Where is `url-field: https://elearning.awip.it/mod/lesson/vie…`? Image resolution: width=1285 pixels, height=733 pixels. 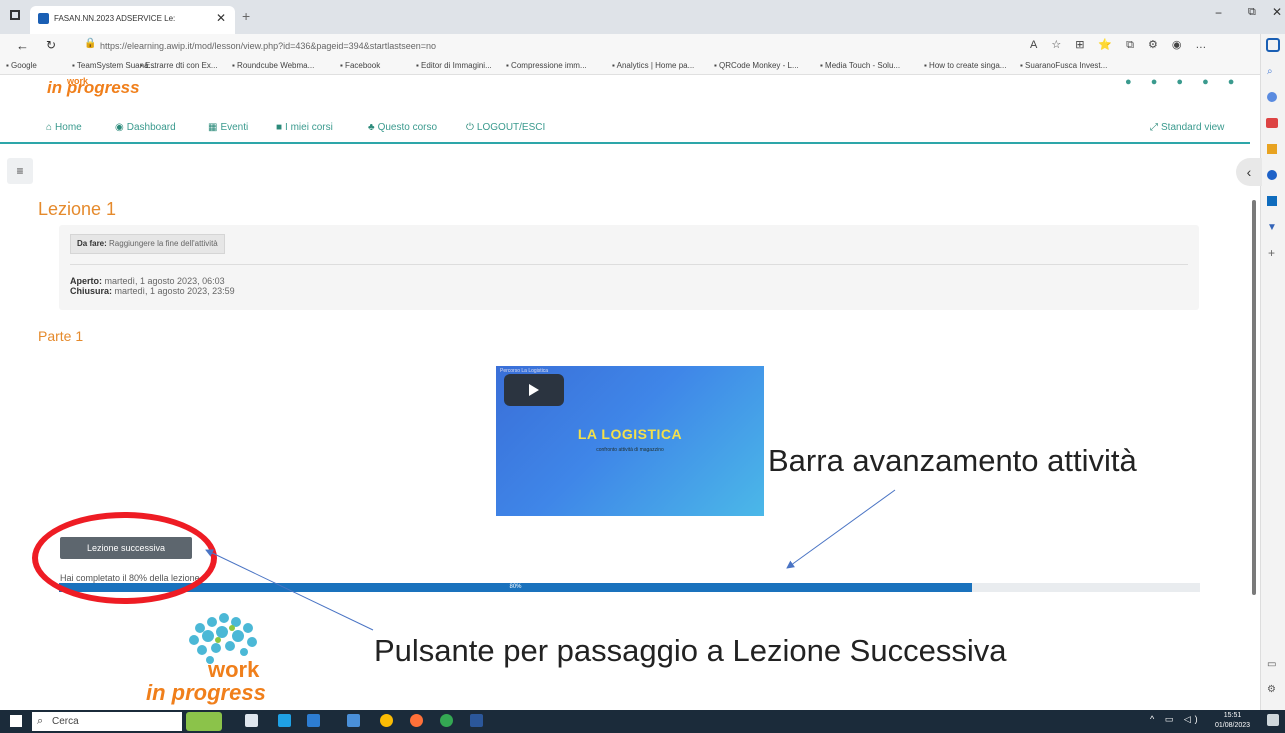 url-field: https://elearning.awip.it/mod/lesson/vie… is located at coordinates (560, 46).